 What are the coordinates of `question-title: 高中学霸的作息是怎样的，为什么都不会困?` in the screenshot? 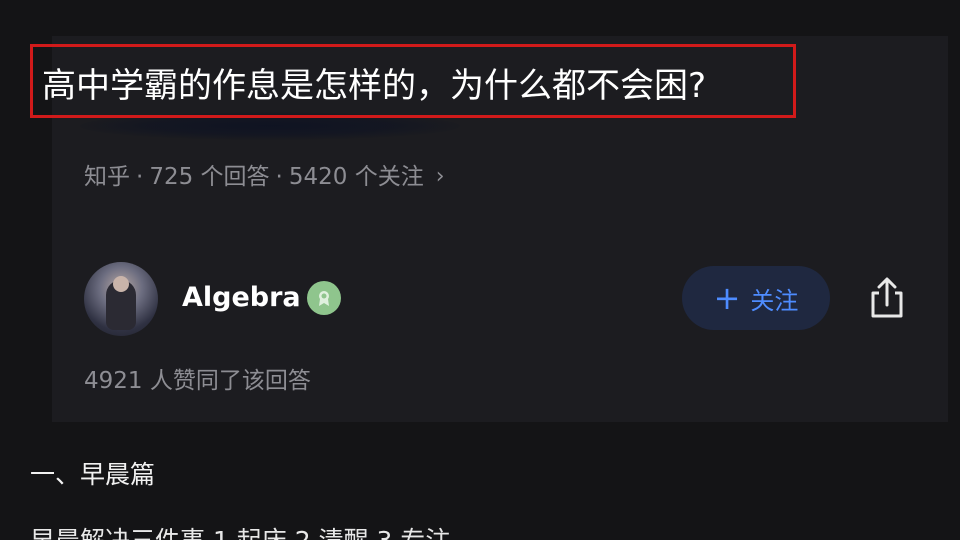 It's located at (374, 86).